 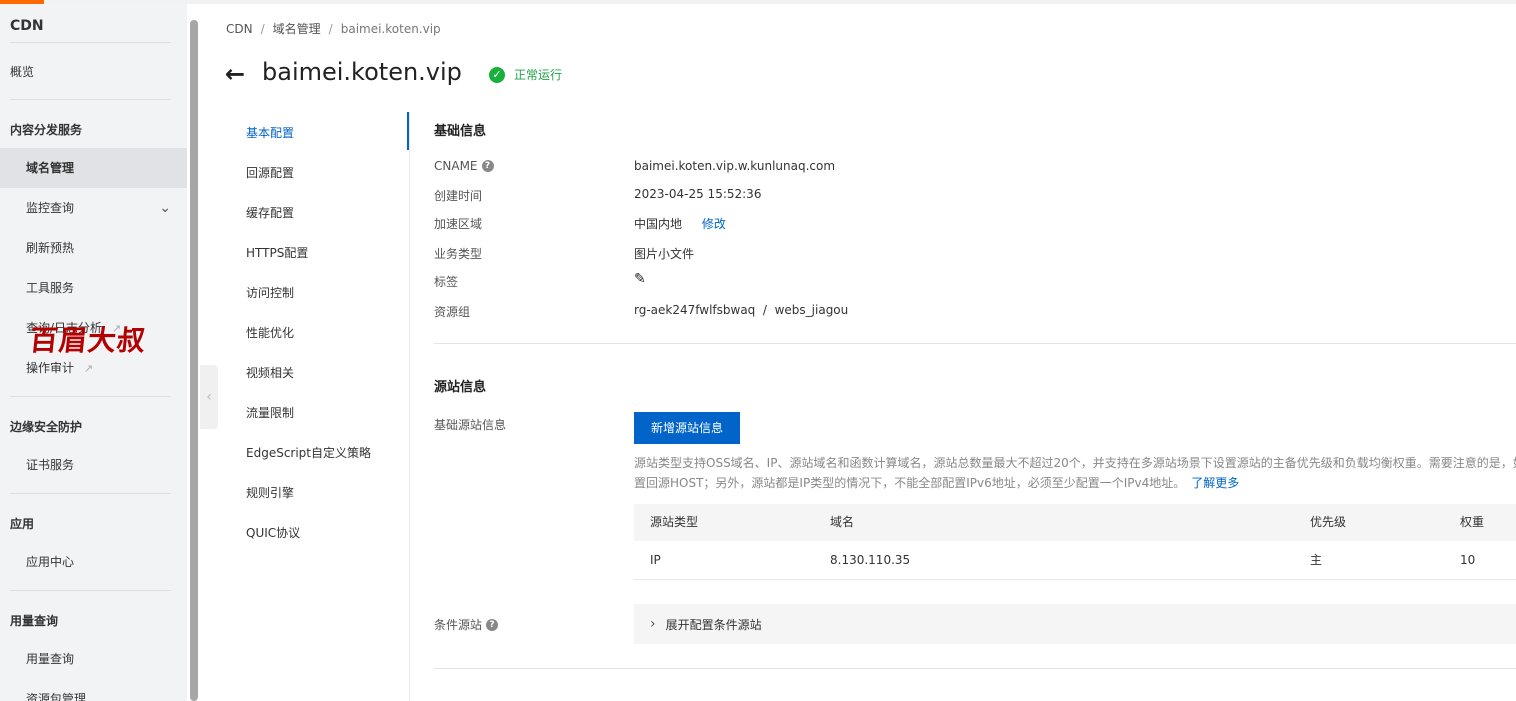 I want to click on sidebar-item-usagequery: 用量查询, so click(x=93, y=659).